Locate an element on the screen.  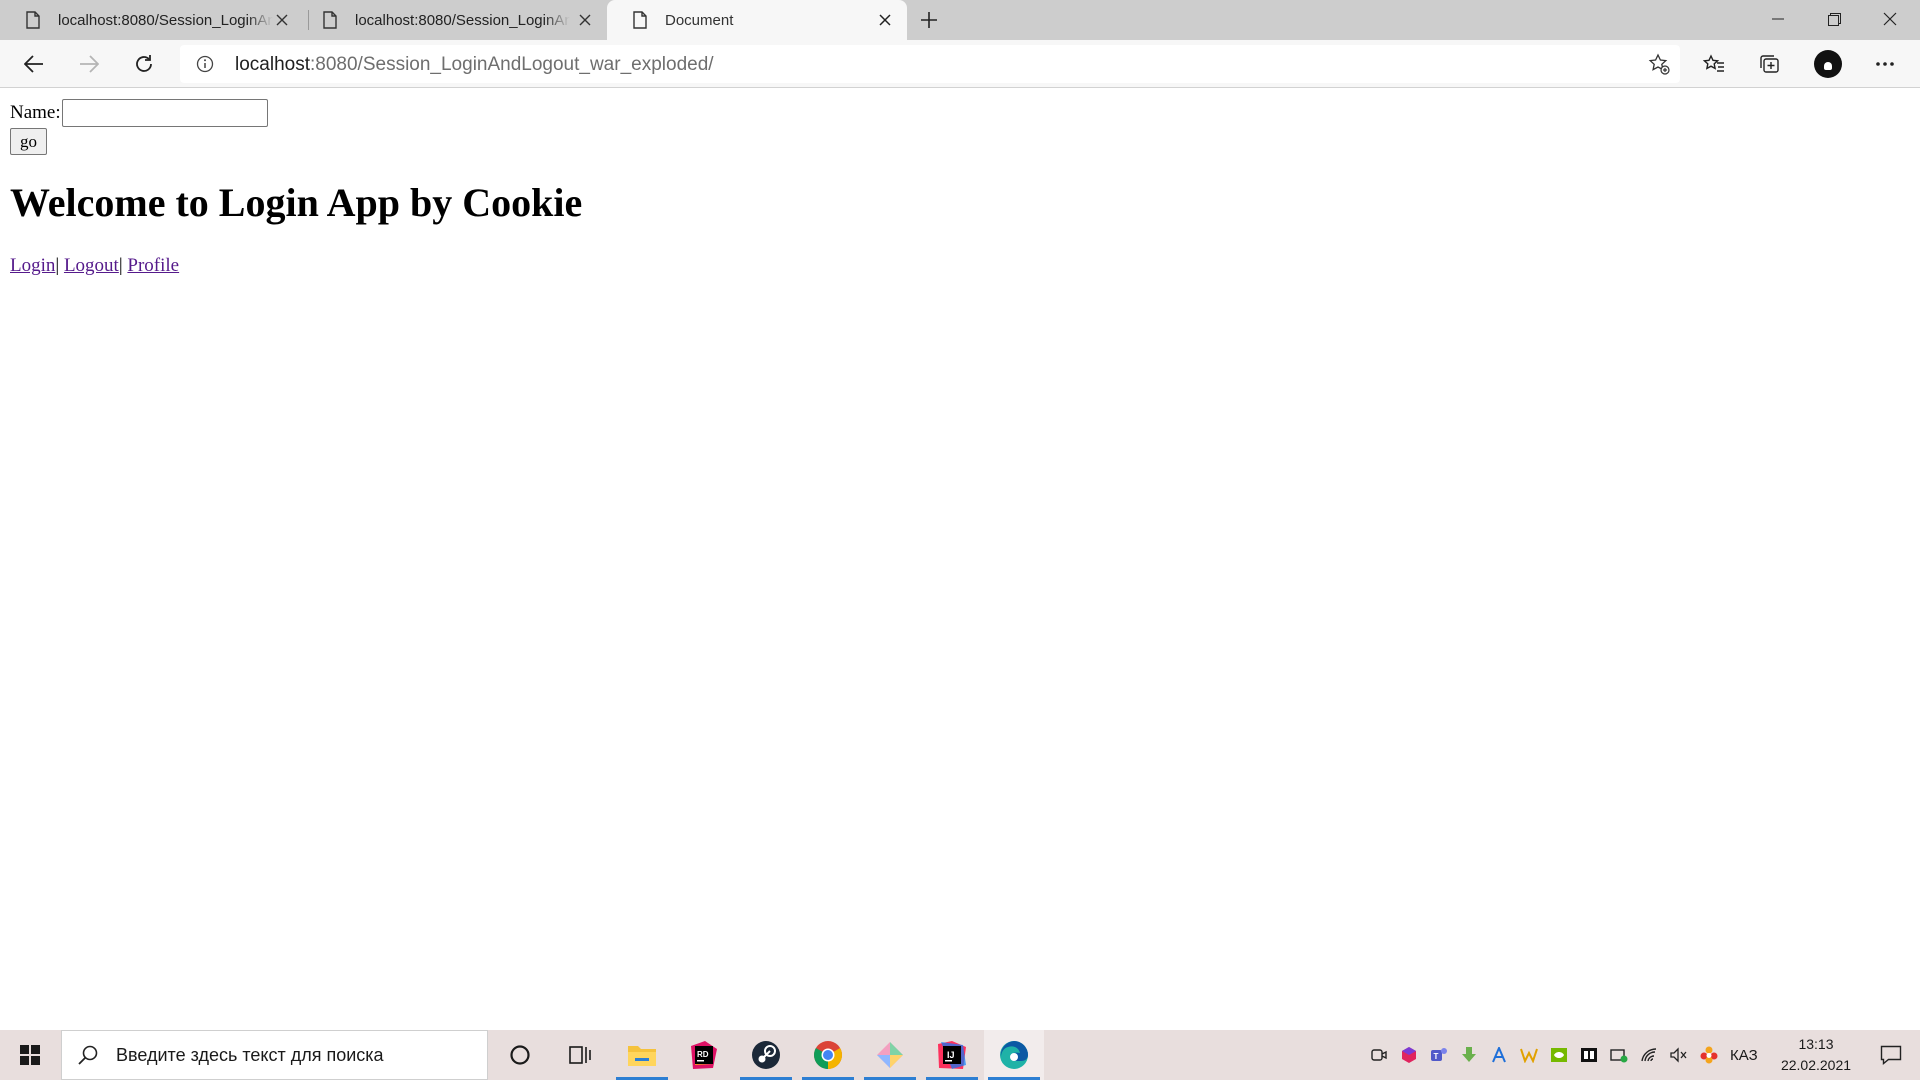
more-icon is located at coordinates (1885, 64).